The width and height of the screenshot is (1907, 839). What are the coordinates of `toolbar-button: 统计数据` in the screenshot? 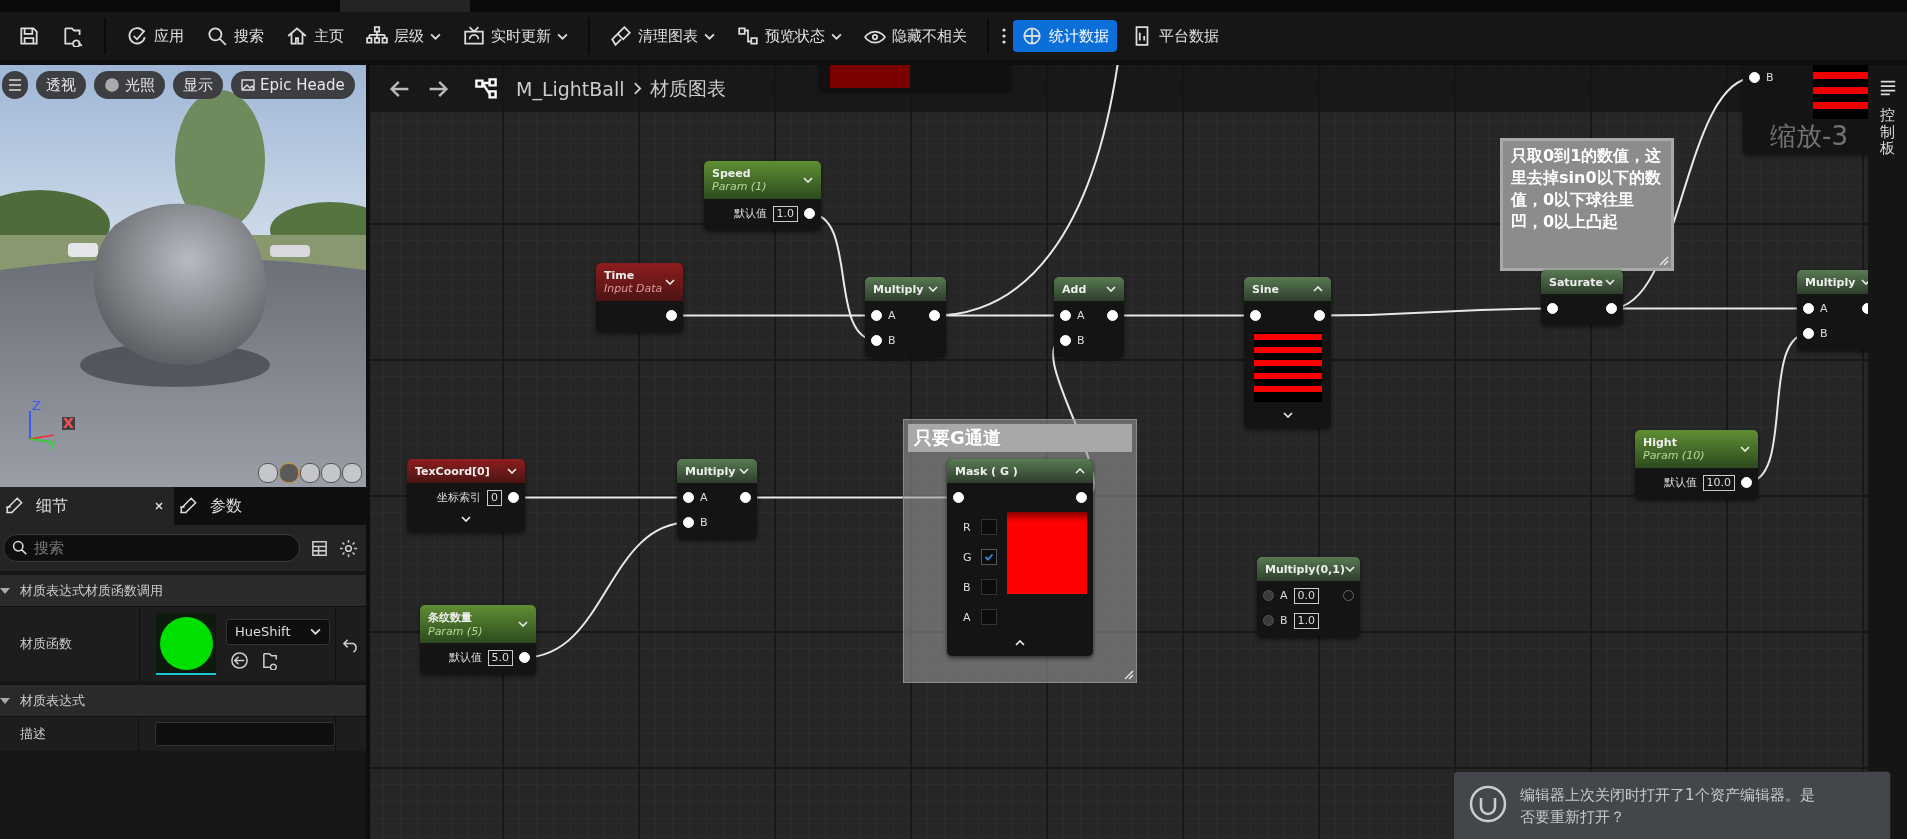 It's located at (1065, 36).